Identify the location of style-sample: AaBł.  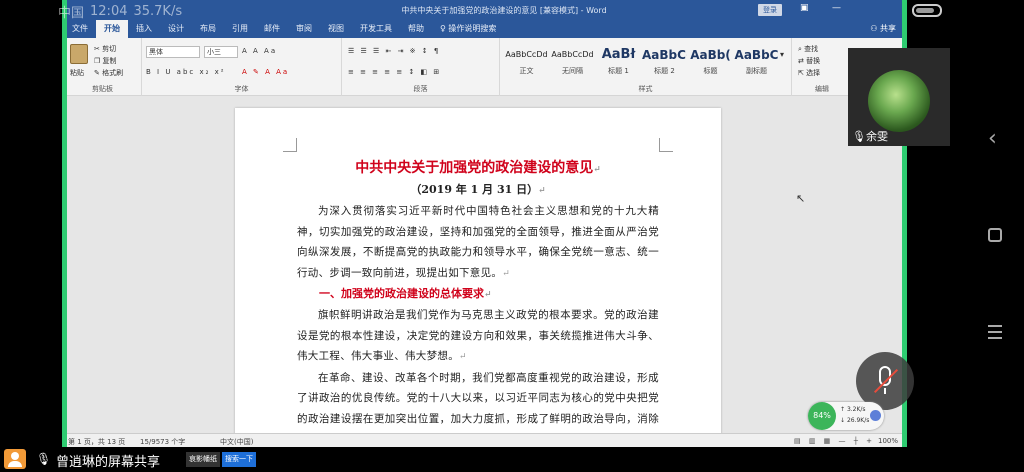
(618, 54).